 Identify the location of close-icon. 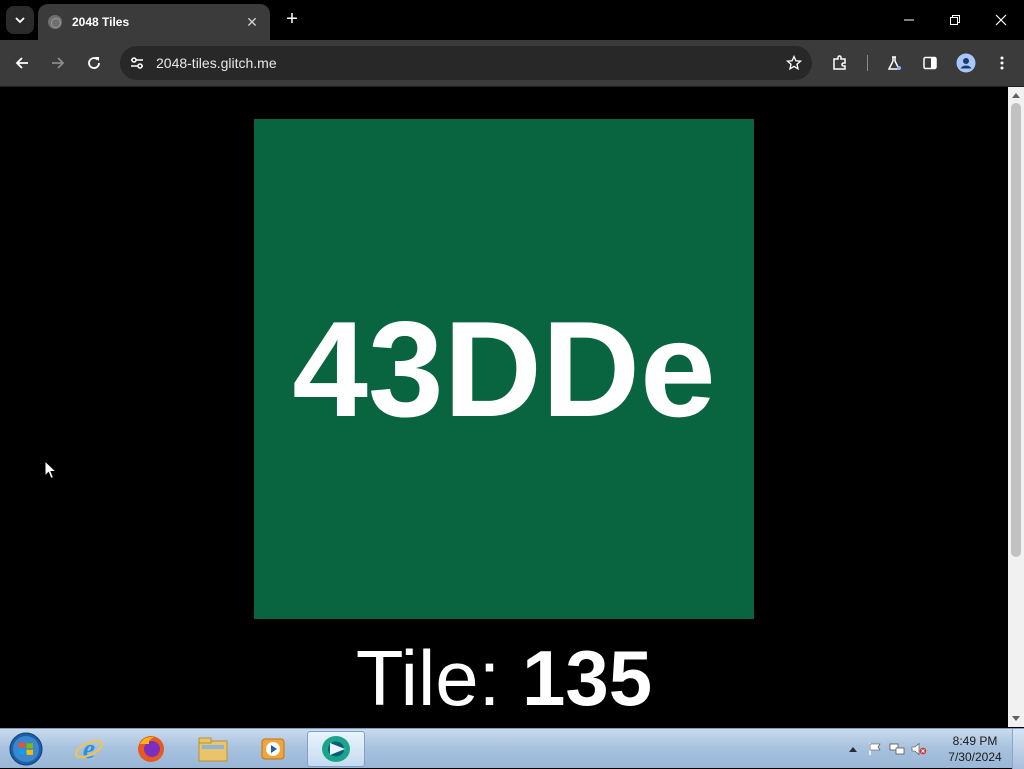
(1001, 20).